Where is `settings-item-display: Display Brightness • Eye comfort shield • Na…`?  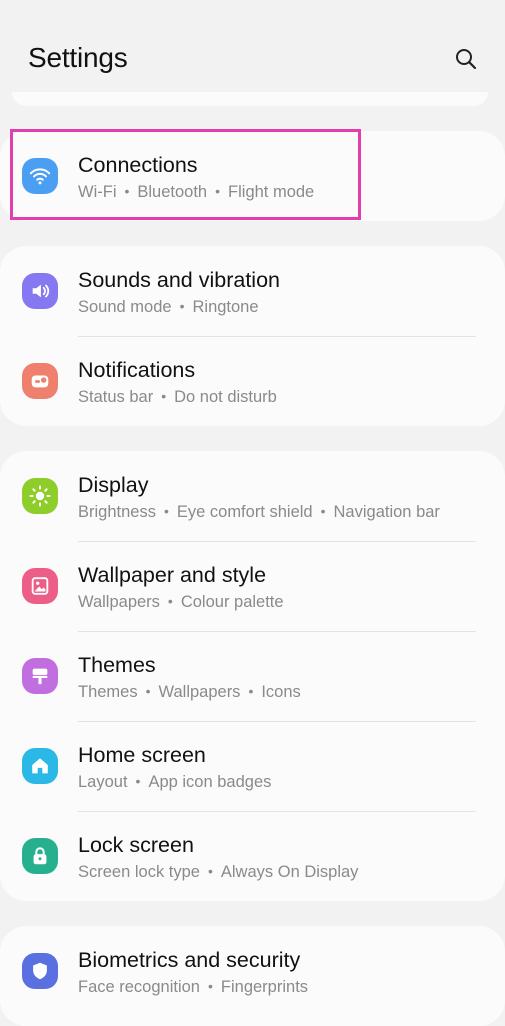
settings-item-display: Display Brightness • Eye comfort shield • Na… is located at coordinates (252, 496).